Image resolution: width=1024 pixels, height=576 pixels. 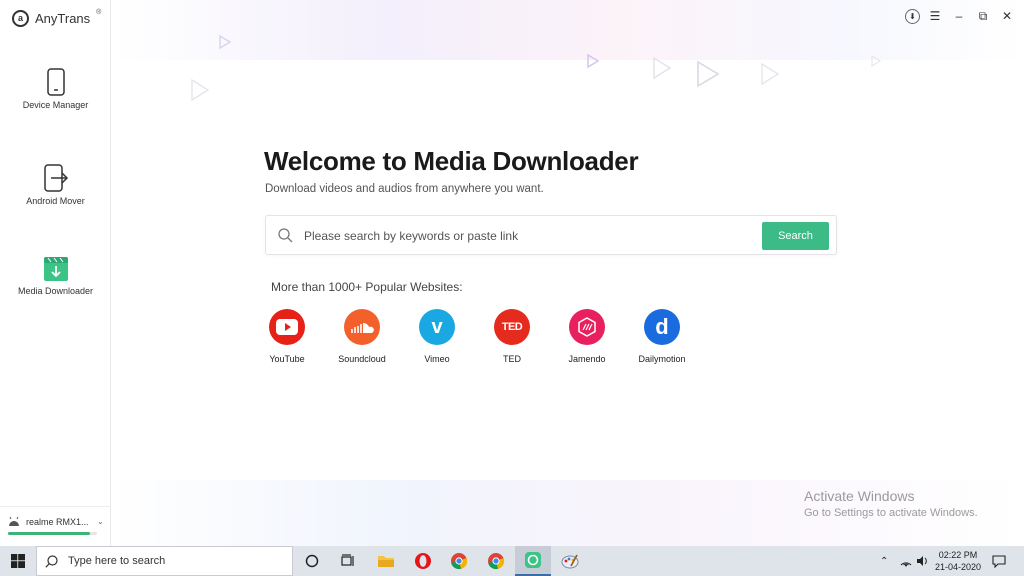 I want to click on site-label: Jamendo, so click(x=587, y=359).